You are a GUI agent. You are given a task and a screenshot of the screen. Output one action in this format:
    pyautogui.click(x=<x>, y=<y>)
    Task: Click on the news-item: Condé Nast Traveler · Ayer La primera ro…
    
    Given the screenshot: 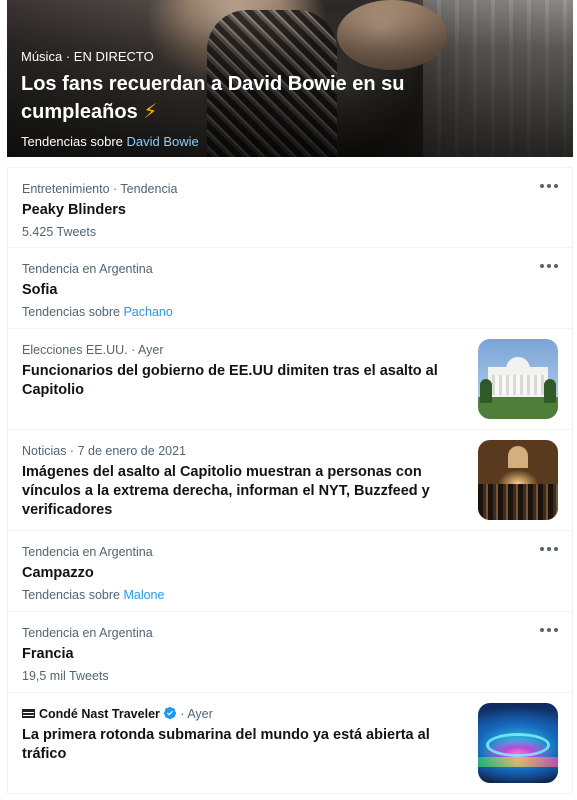 What is the action you would take?
    pyautogui.click(x=290, y=743)
    